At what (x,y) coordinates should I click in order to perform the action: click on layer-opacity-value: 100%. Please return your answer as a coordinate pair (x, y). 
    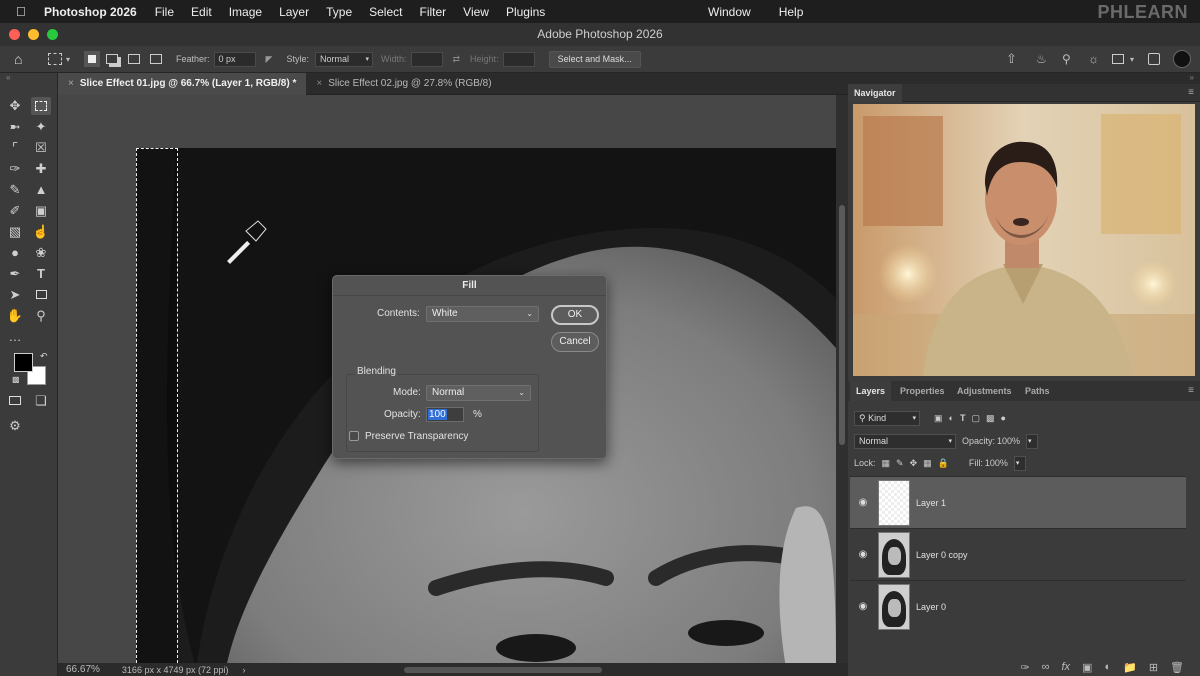
    Looking at the image, I should click on (1008, 441).